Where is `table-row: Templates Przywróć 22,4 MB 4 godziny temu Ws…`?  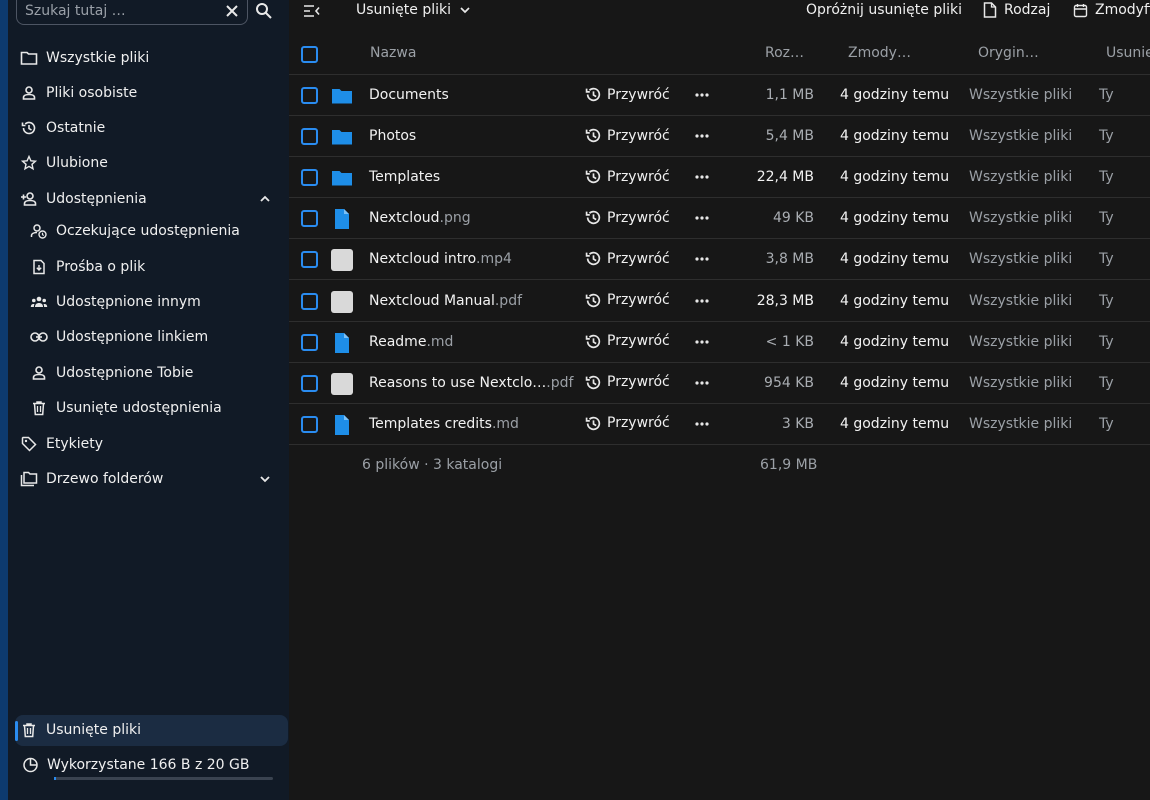 table-row: Templates Przywróć 22,4 MB 4 godziny temu Ws… is located at coordinates (719, 178).